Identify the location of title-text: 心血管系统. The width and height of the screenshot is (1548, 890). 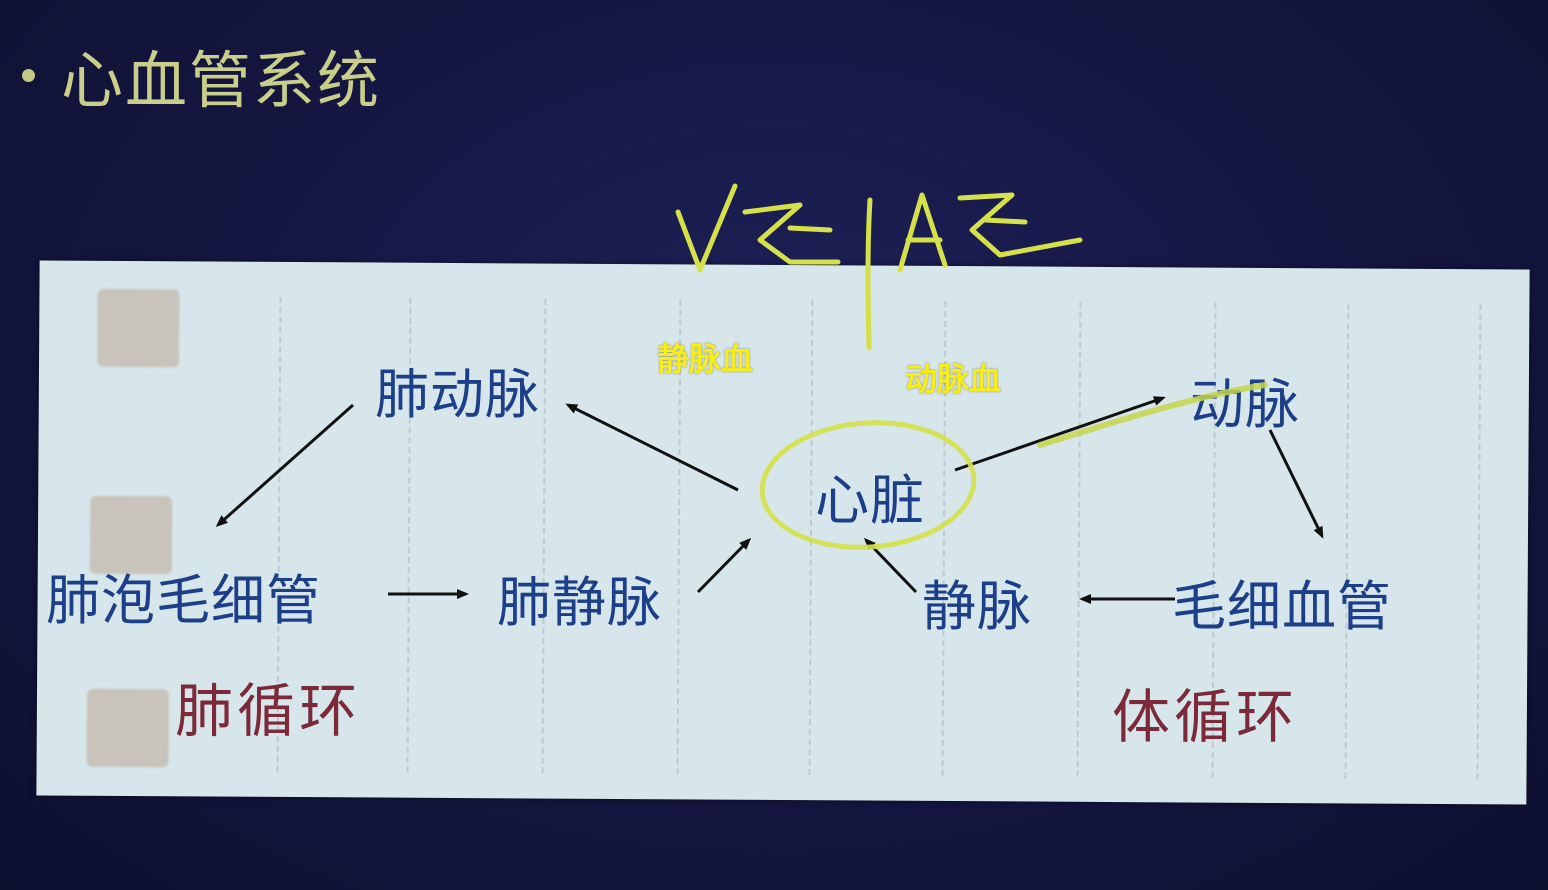
(221, 80).